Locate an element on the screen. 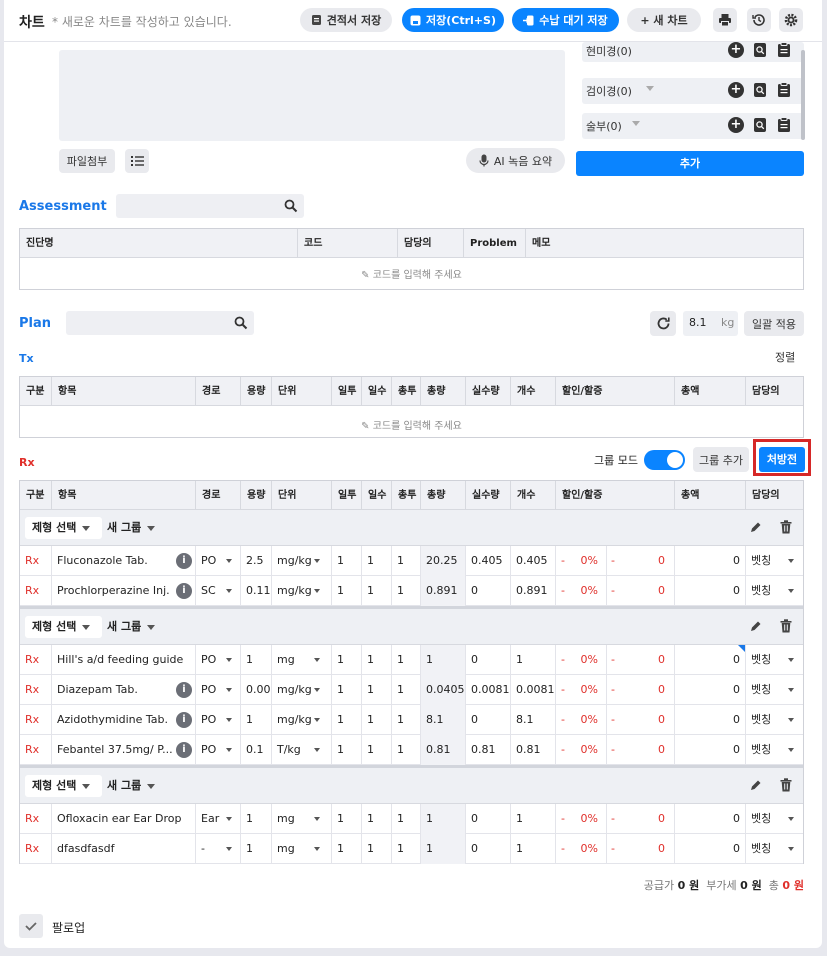  right-item-2: 술부(0) is located at coordinates (693, 126).